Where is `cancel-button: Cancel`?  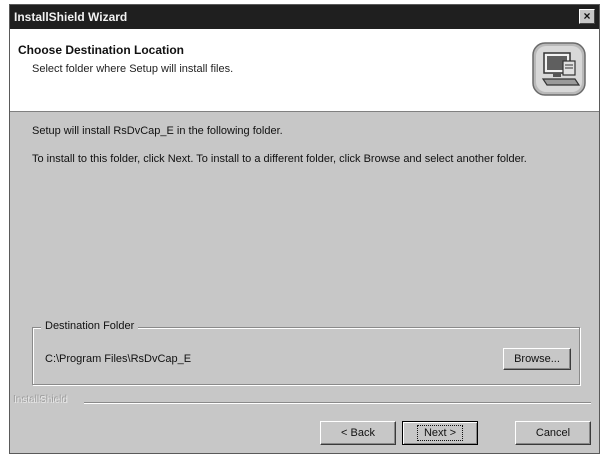
cancel-button: Cancel is located at coordinates (553, 433).